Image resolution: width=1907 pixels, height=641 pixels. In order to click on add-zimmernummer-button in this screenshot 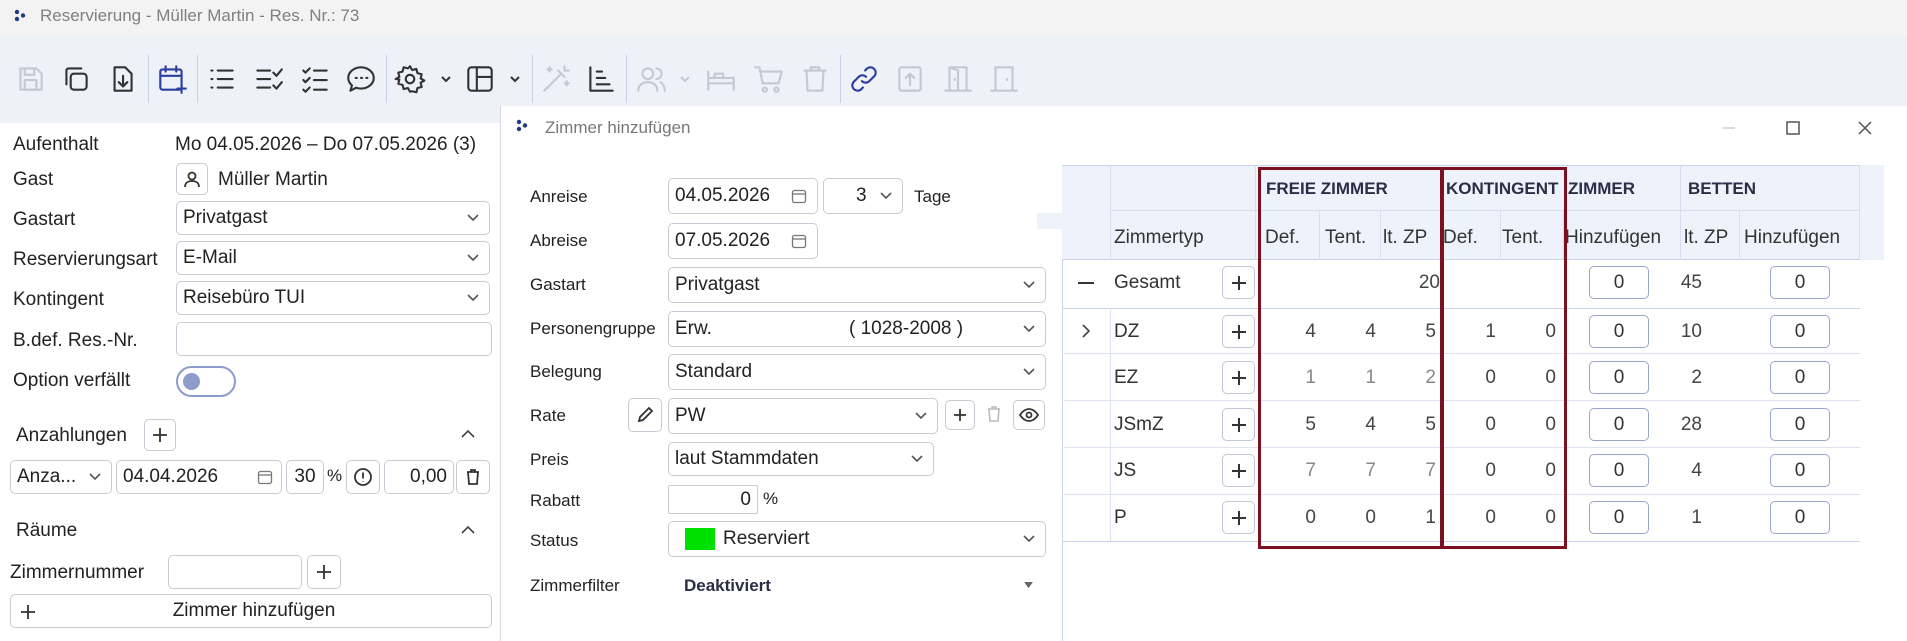, I will do `click(324, 572)`.